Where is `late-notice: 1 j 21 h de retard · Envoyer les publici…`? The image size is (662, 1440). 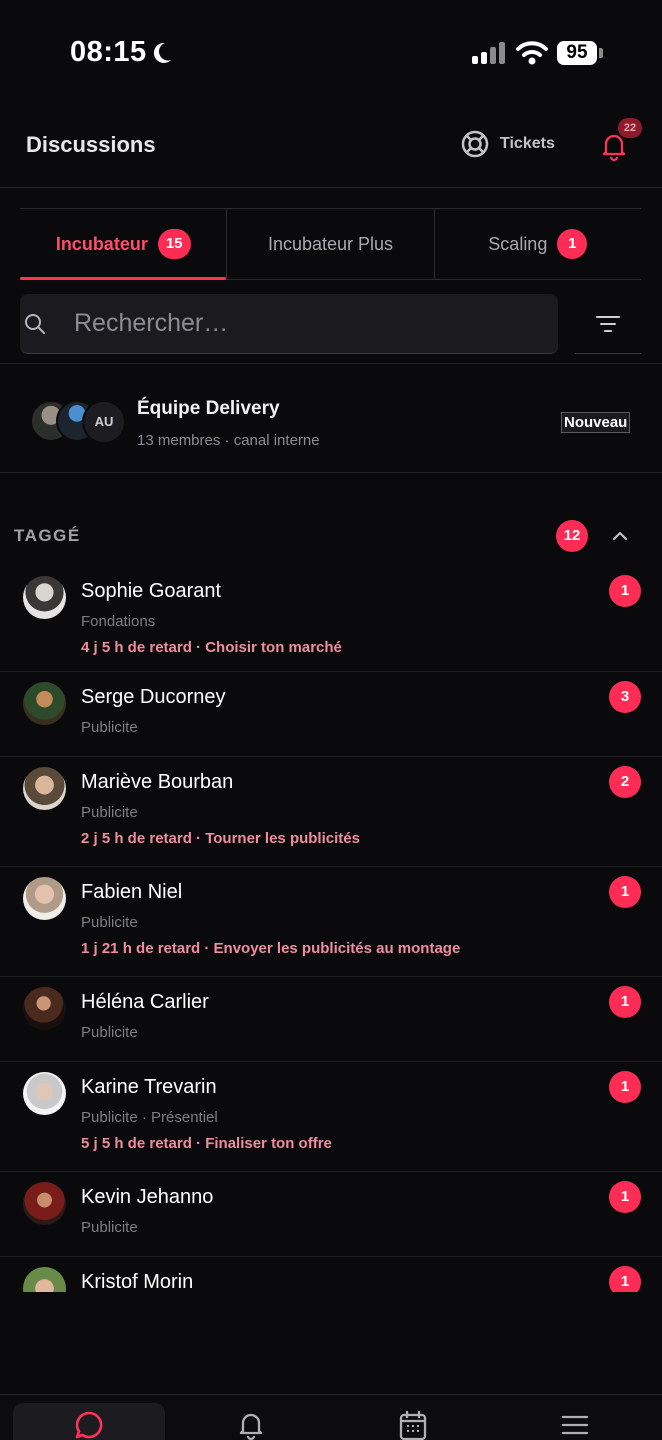 late-notice: 1 j 21 h de retard · Envoyer les publici… is located at coordinates (271, 948).